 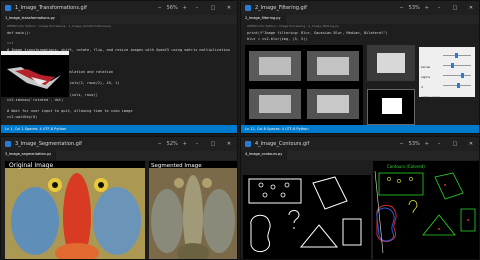 I want to click on editor-tabs: 3_image_segmentation.py, so click(x=119, y=155).